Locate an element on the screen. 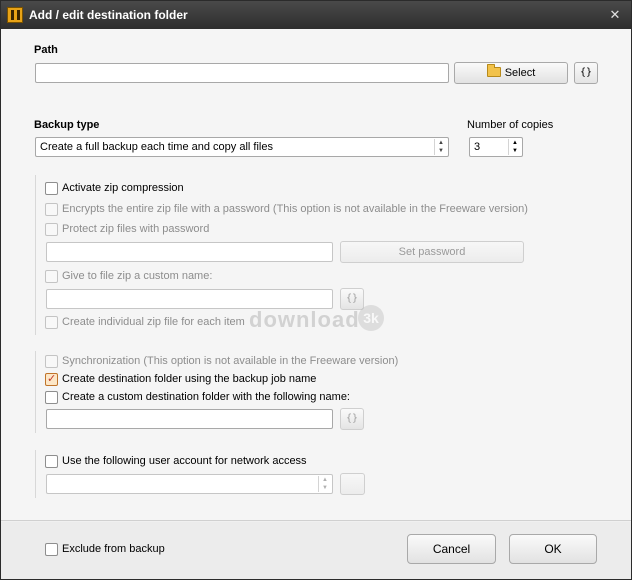  close-icon: ✕ is located at coordinates (615, 15).